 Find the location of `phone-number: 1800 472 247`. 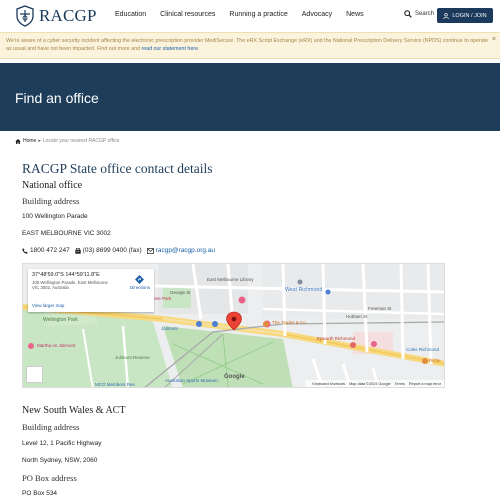

phone-number: 1800 472 247 is located at coordinates (50, 250).